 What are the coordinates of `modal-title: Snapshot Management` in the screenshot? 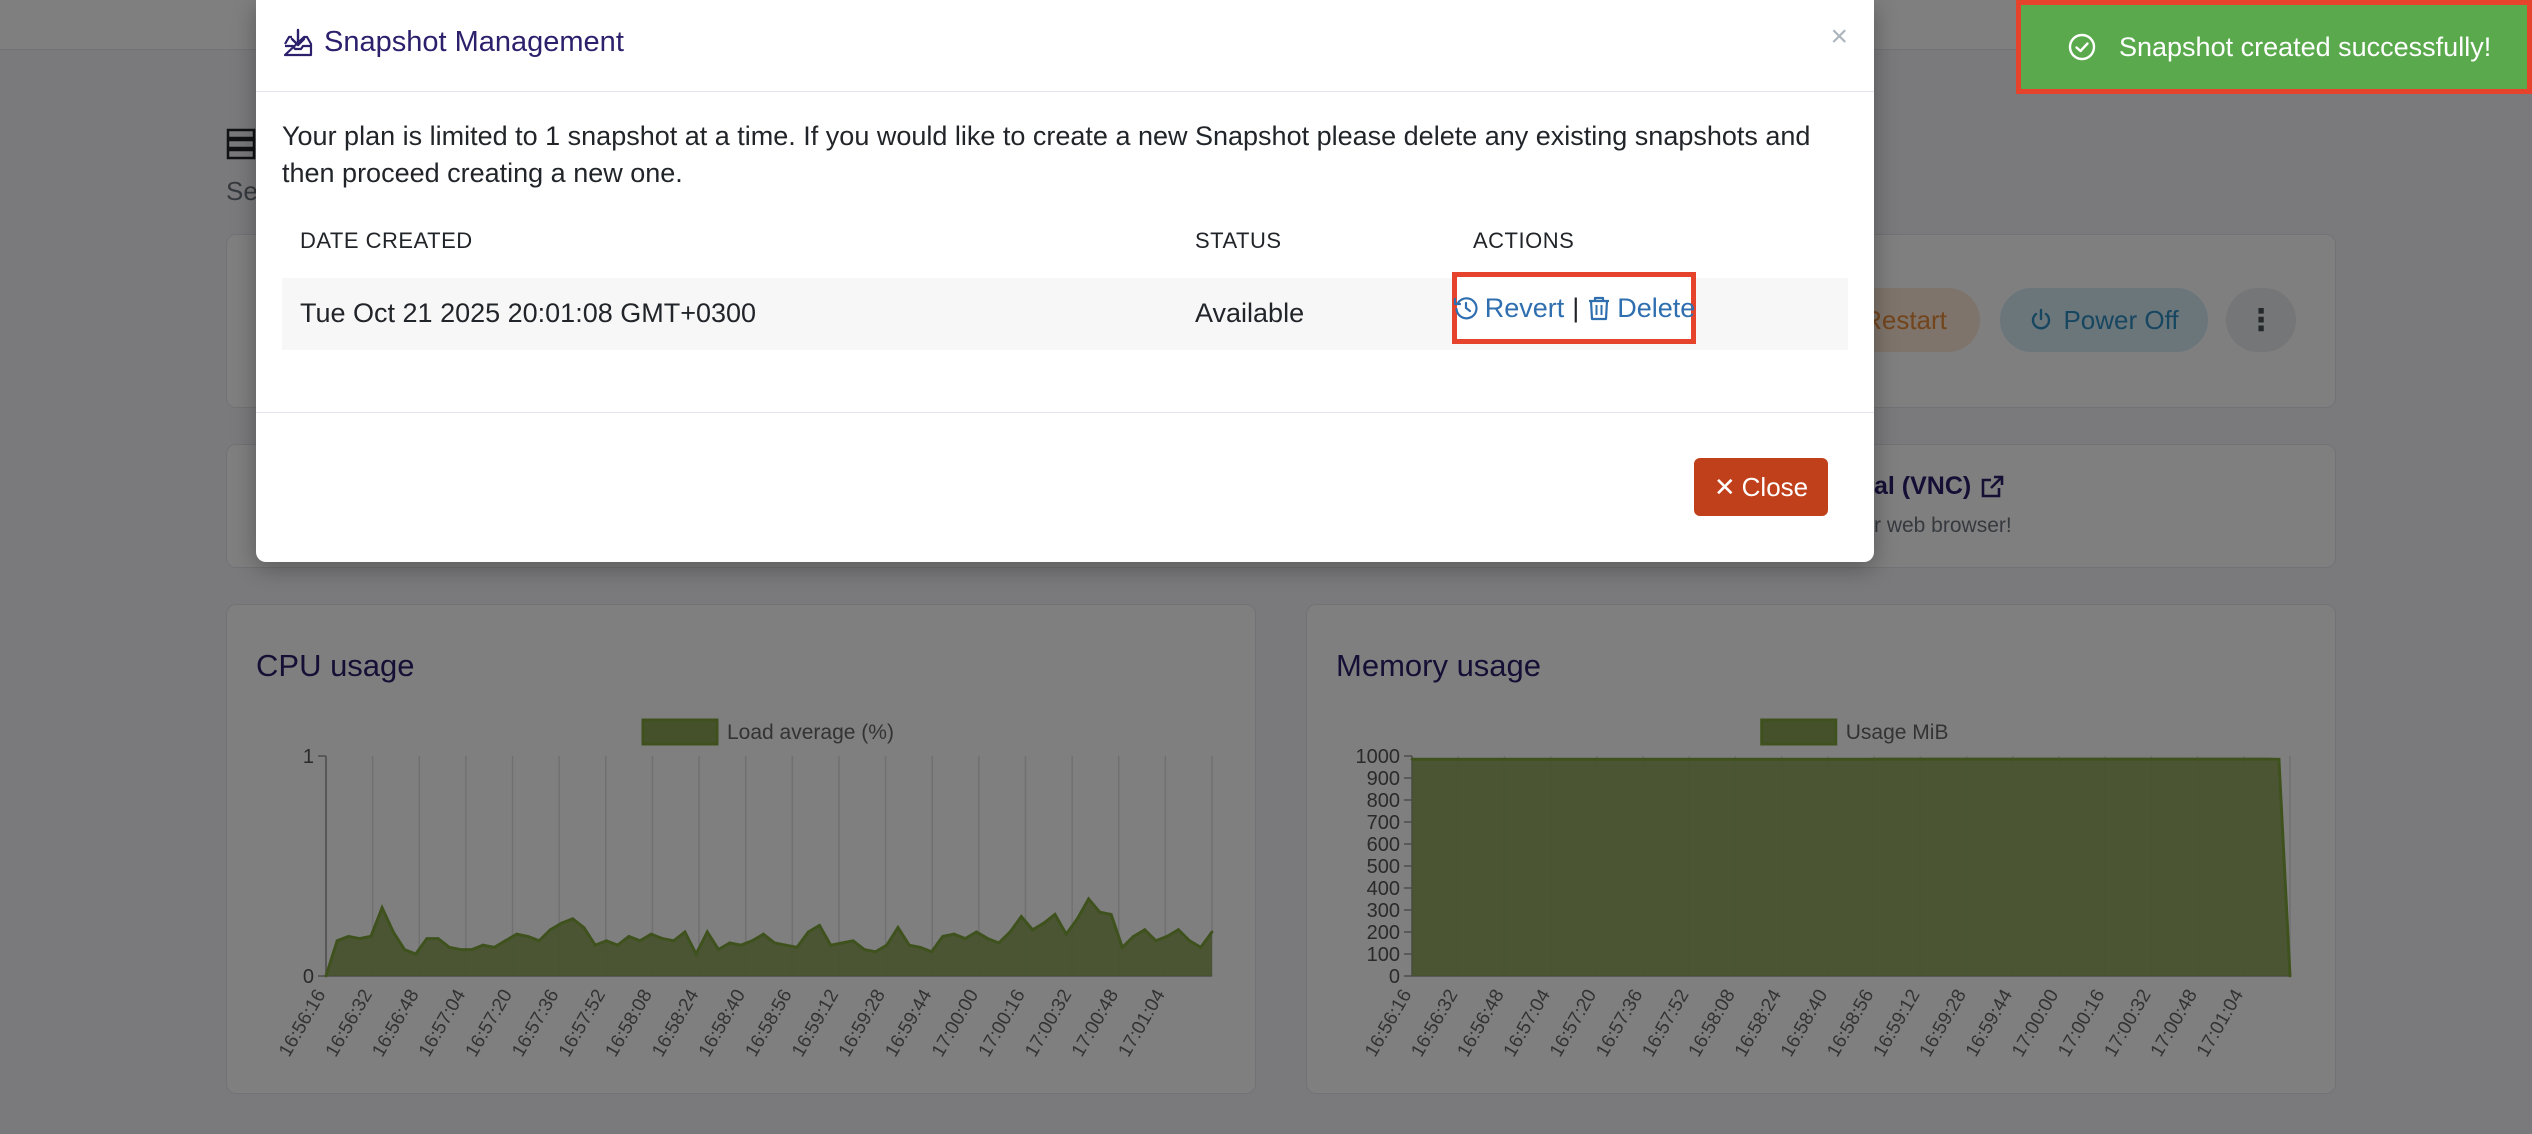 It's located at (453, 42).